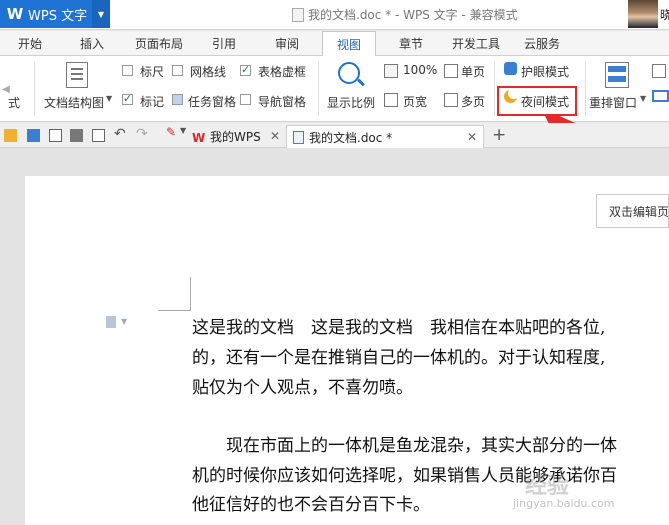  Describe the element at coordinates (398, 325) in the screenshot. I see `document-line: 这是我的文档 这是我的文档 我相信在本贴吧的各位,` at that location.